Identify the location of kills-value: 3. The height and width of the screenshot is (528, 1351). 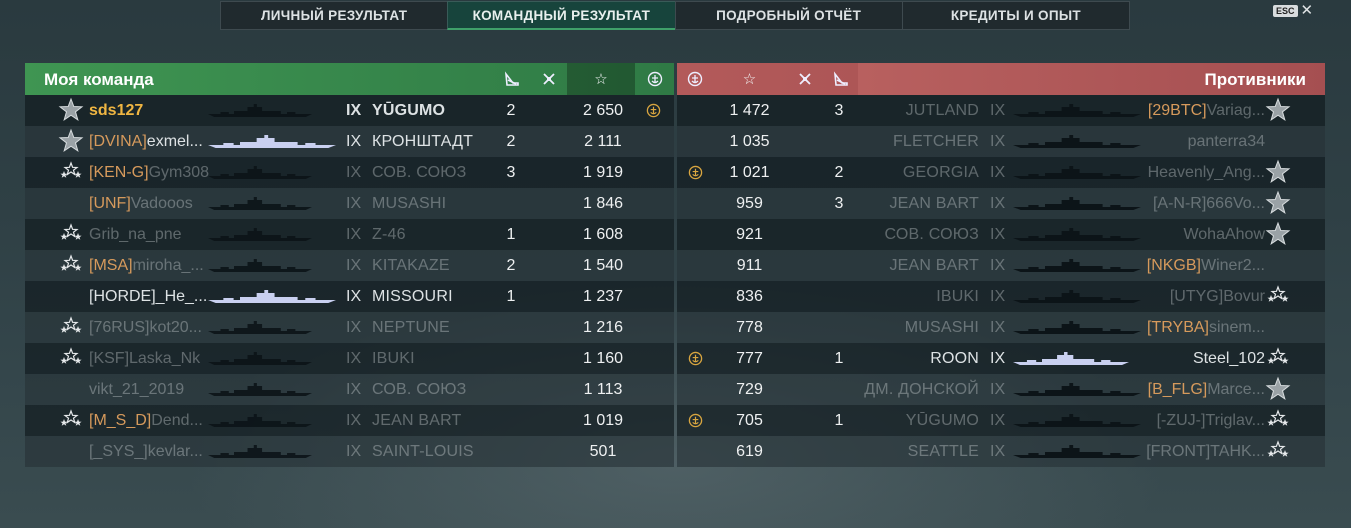
(839, 203).